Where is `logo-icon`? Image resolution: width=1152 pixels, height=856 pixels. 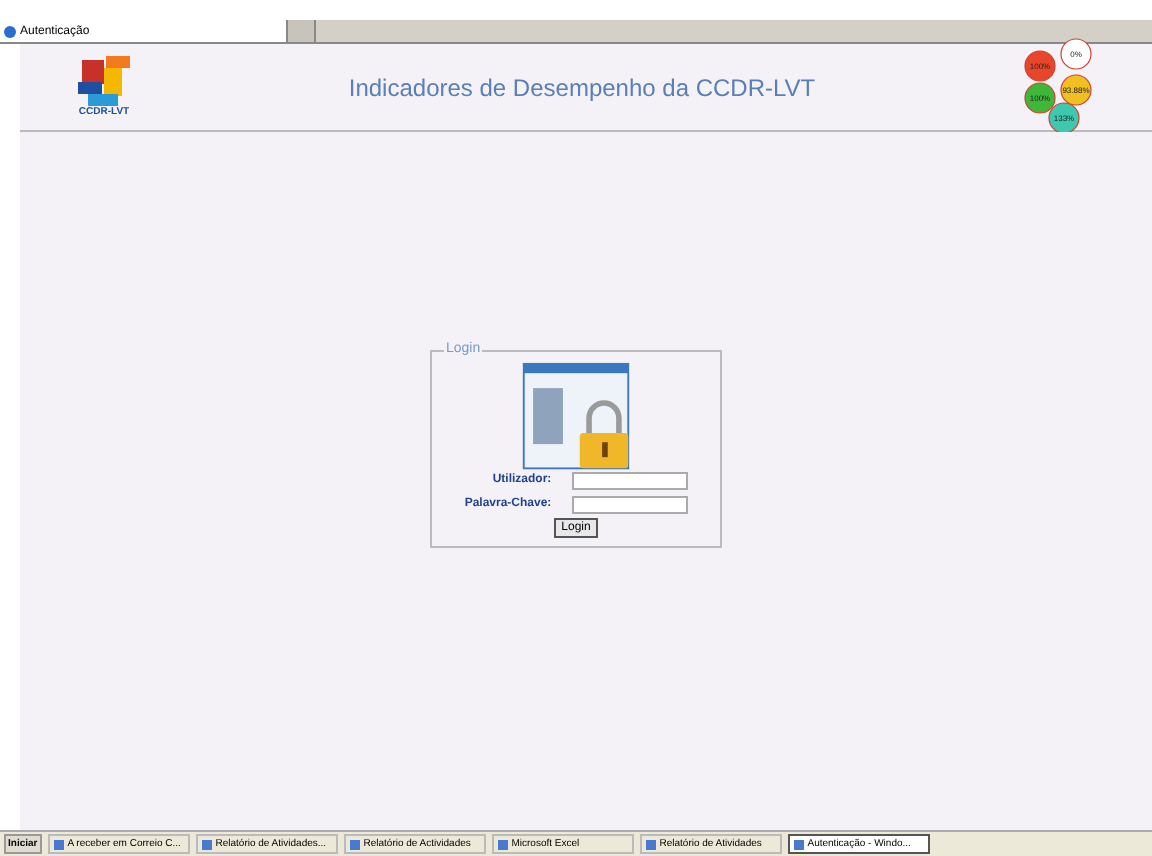
logo-icon is located at coordinates (104, 82).